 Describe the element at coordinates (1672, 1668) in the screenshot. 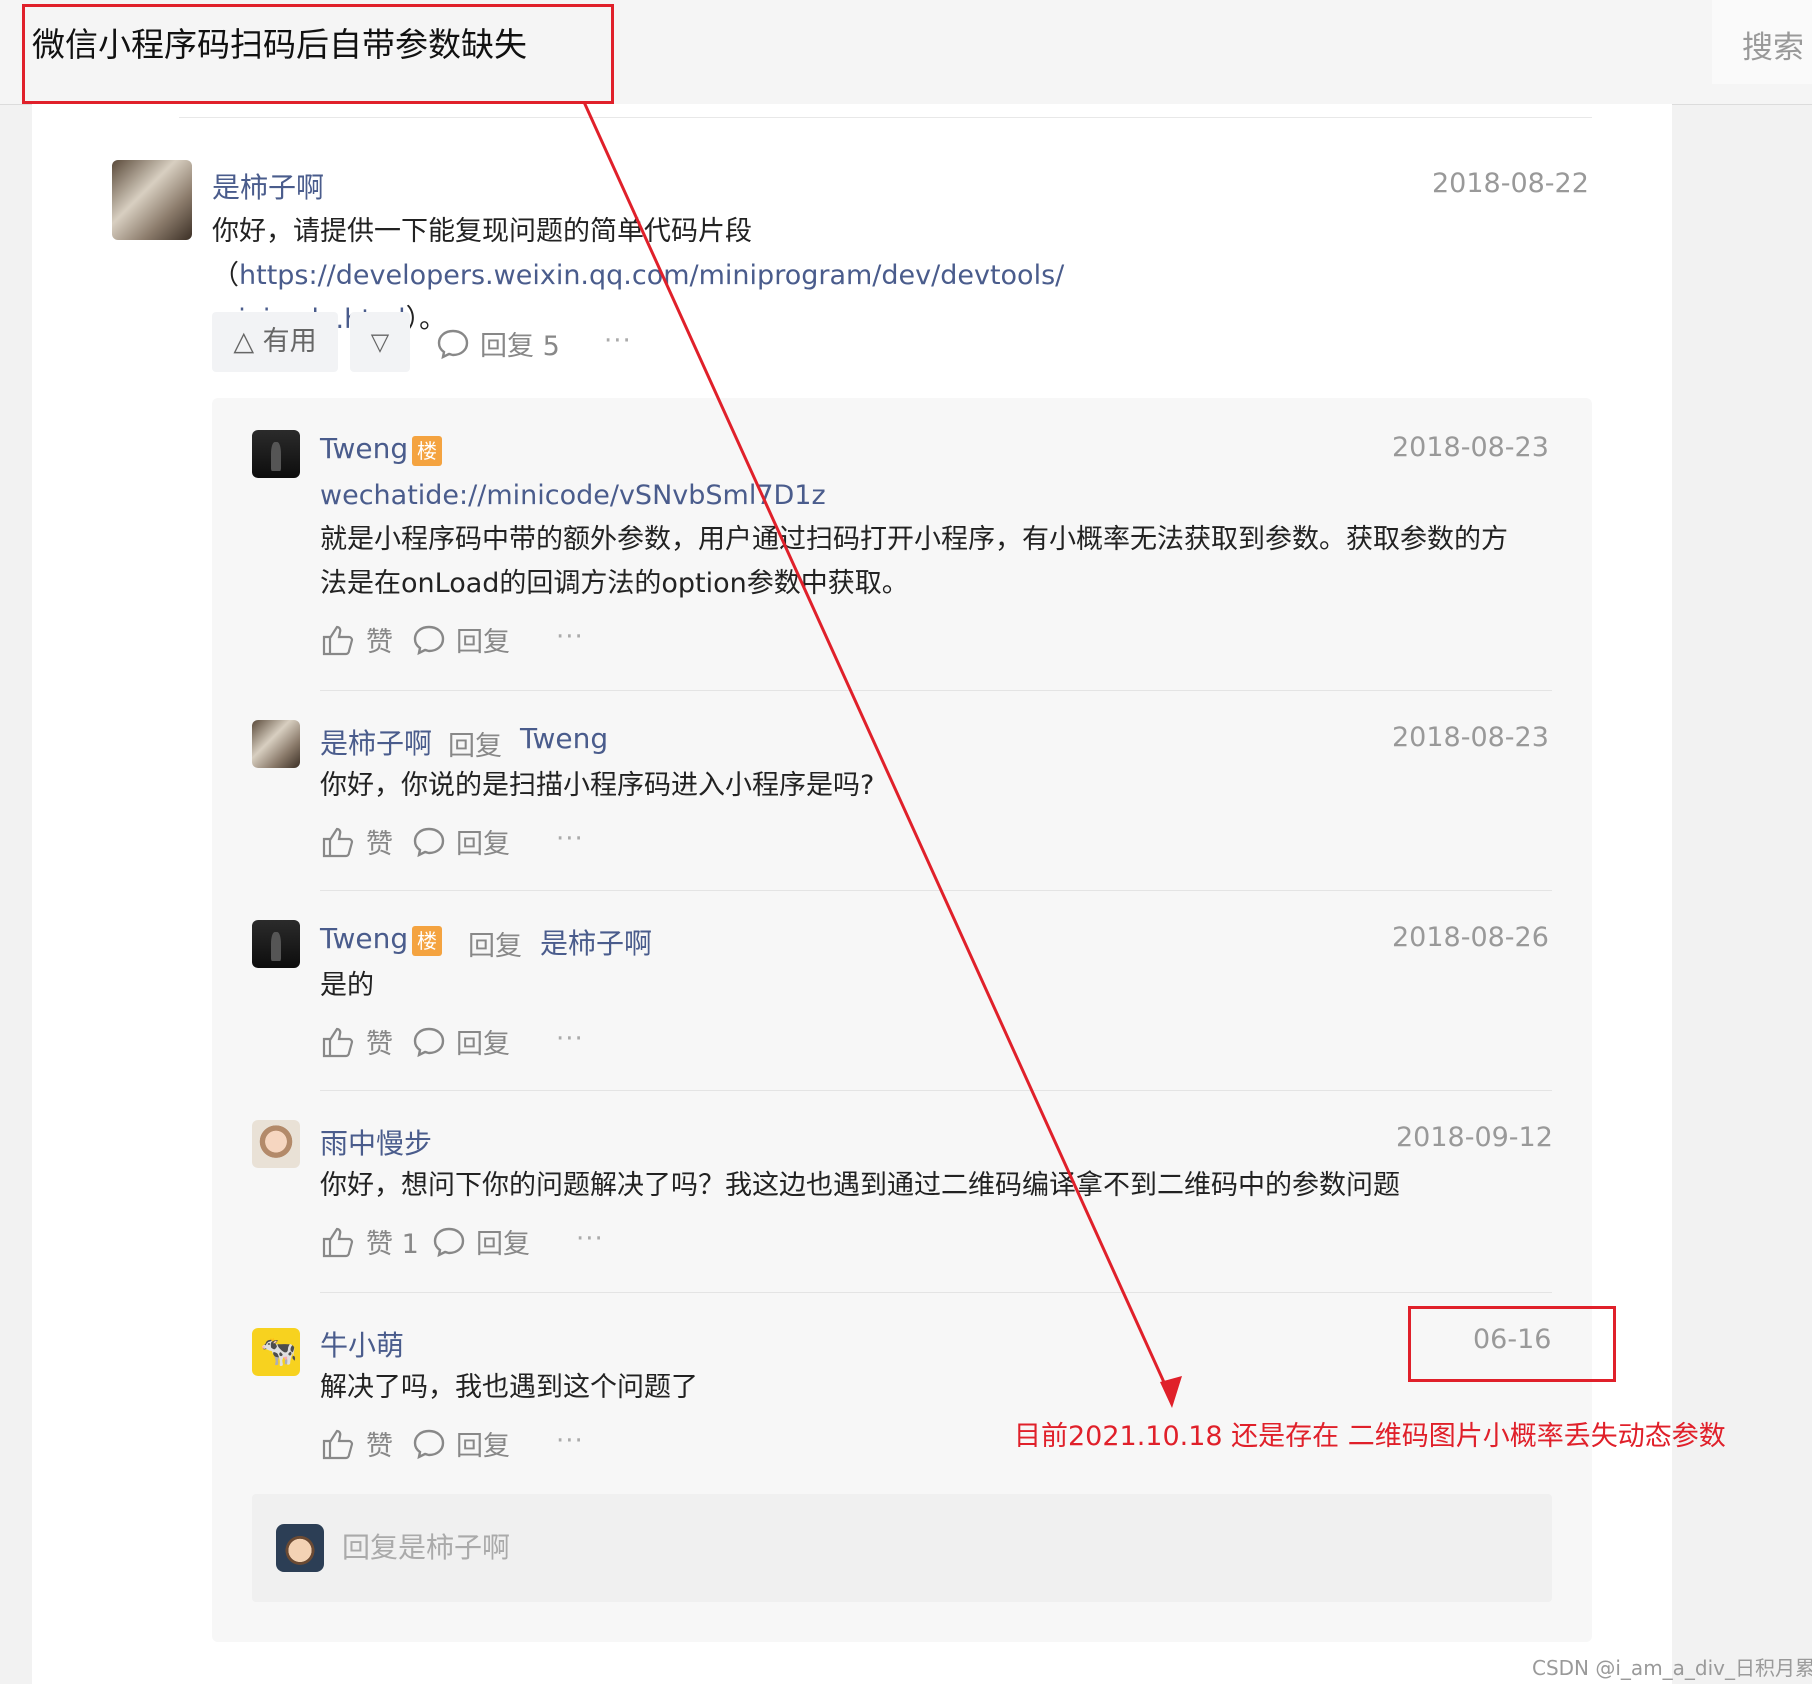

I see `watermark: CSDN @i_am_a_div_日积月累_` at that location.